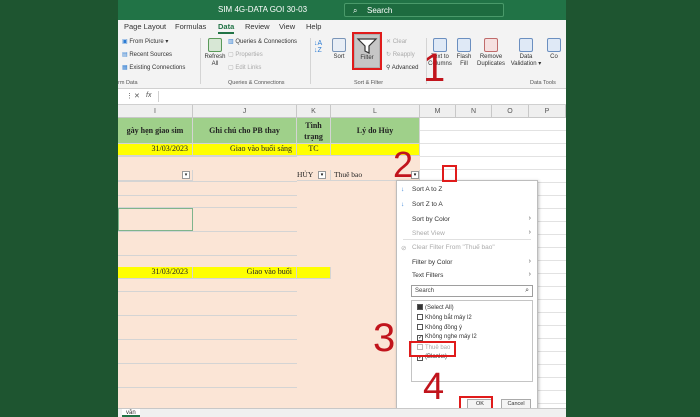 The width and height of the screenshot is (700, 417). I want to click on column-header-l: L, so click(375, 111).